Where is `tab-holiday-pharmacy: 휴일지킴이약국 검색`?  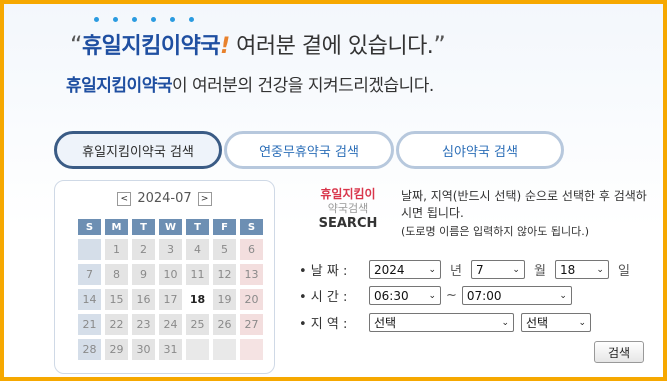 tab-holiday-pharmacy: 휴일지킴이약국 검색 is located at coordinates (138, 150).